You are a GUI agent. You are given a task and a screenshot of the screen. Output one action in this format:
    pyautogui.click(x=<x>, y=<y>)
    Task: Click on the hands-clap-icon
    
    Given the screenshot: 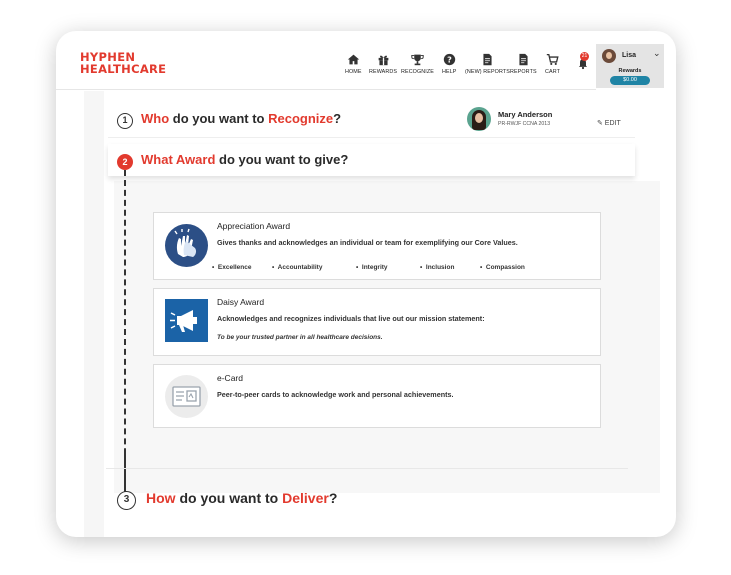 What is the action you would take?
    pyautogui.click(x=186, y=245)
    